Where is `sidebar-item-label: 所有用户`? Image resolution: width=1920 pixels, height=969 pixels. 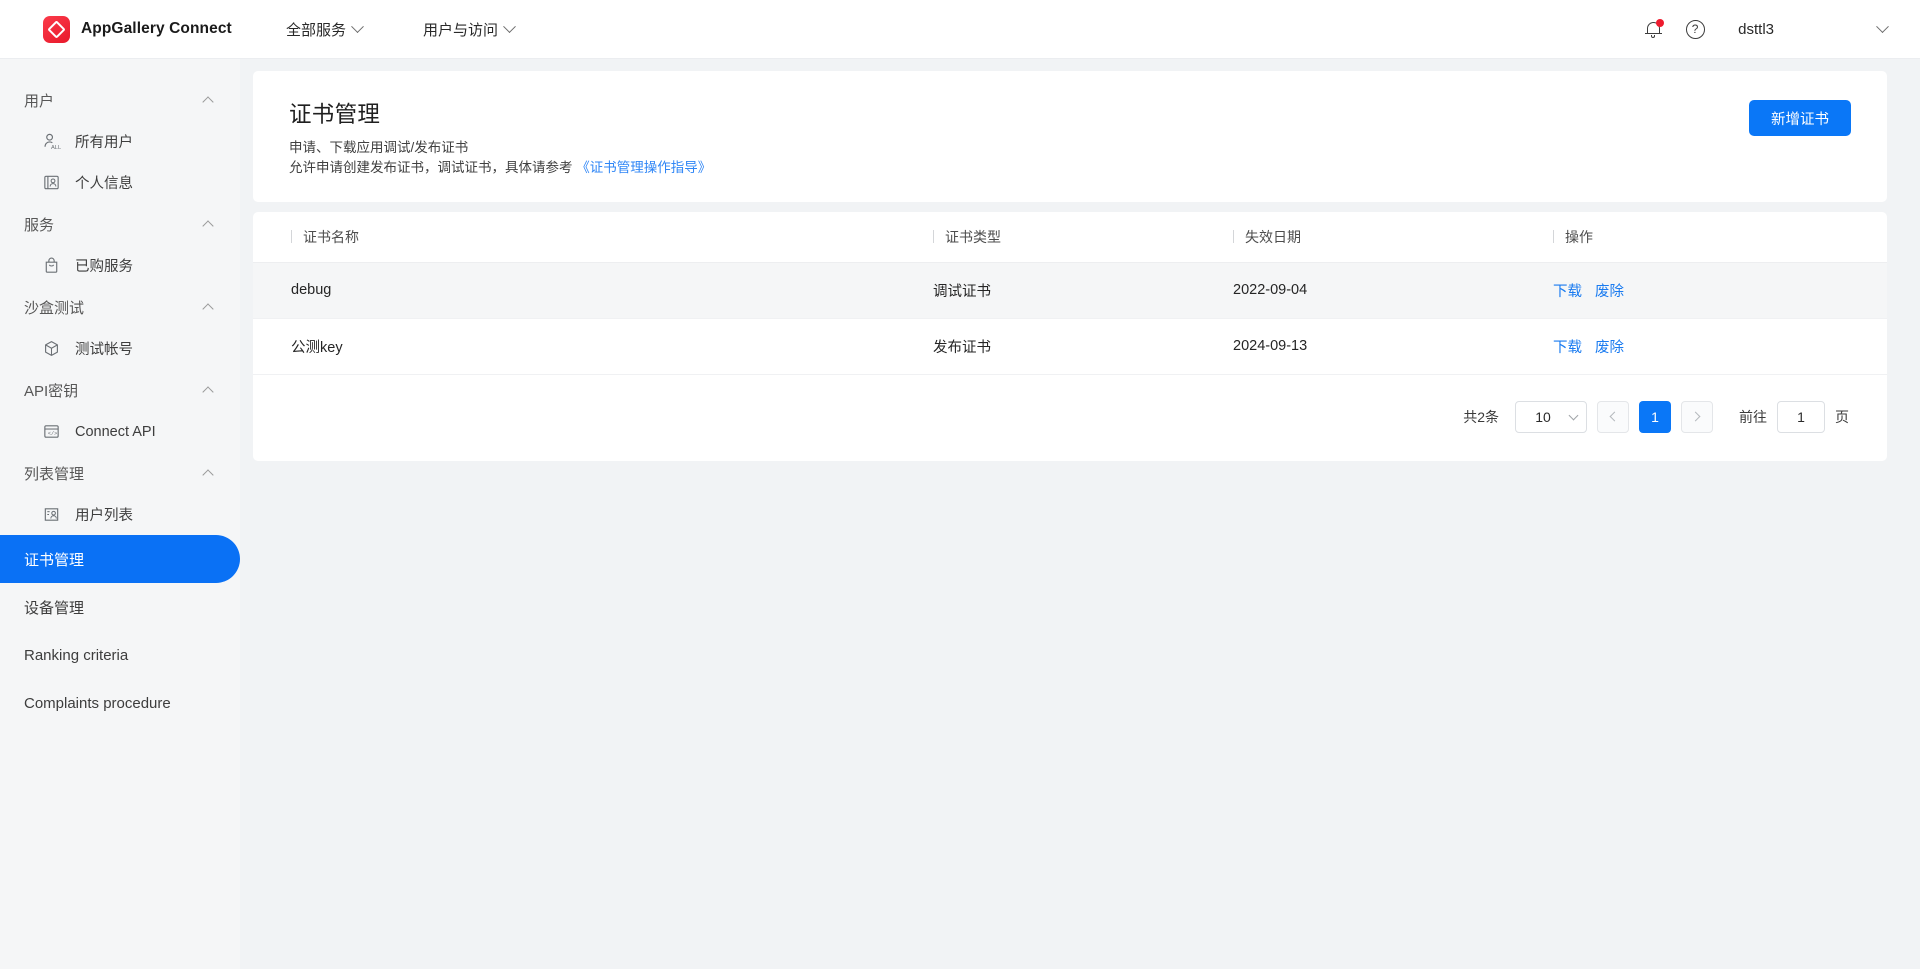 sidebar-item-label: 所有用户 is located at coordinates (104, 143).